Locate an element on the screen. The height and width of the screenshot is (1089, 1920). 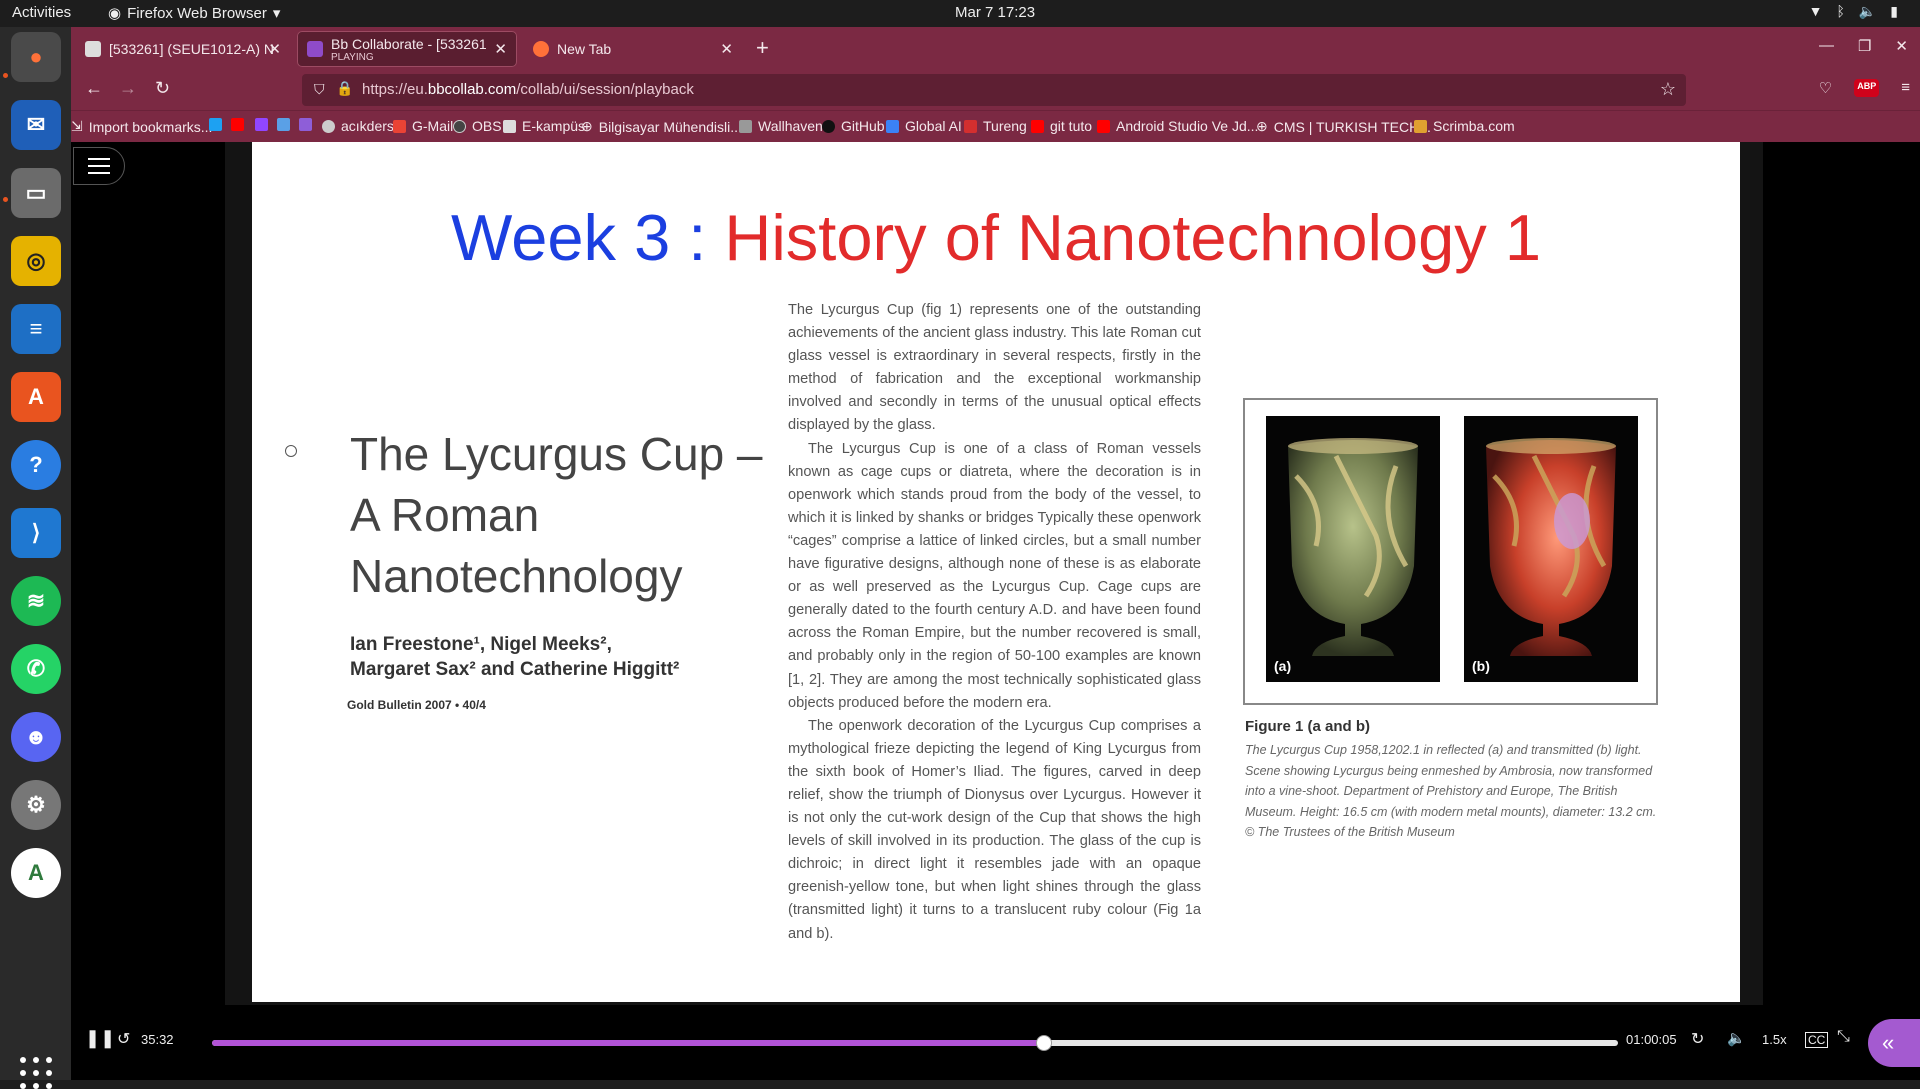
twitch-icon is located at coordinates (261, 124).